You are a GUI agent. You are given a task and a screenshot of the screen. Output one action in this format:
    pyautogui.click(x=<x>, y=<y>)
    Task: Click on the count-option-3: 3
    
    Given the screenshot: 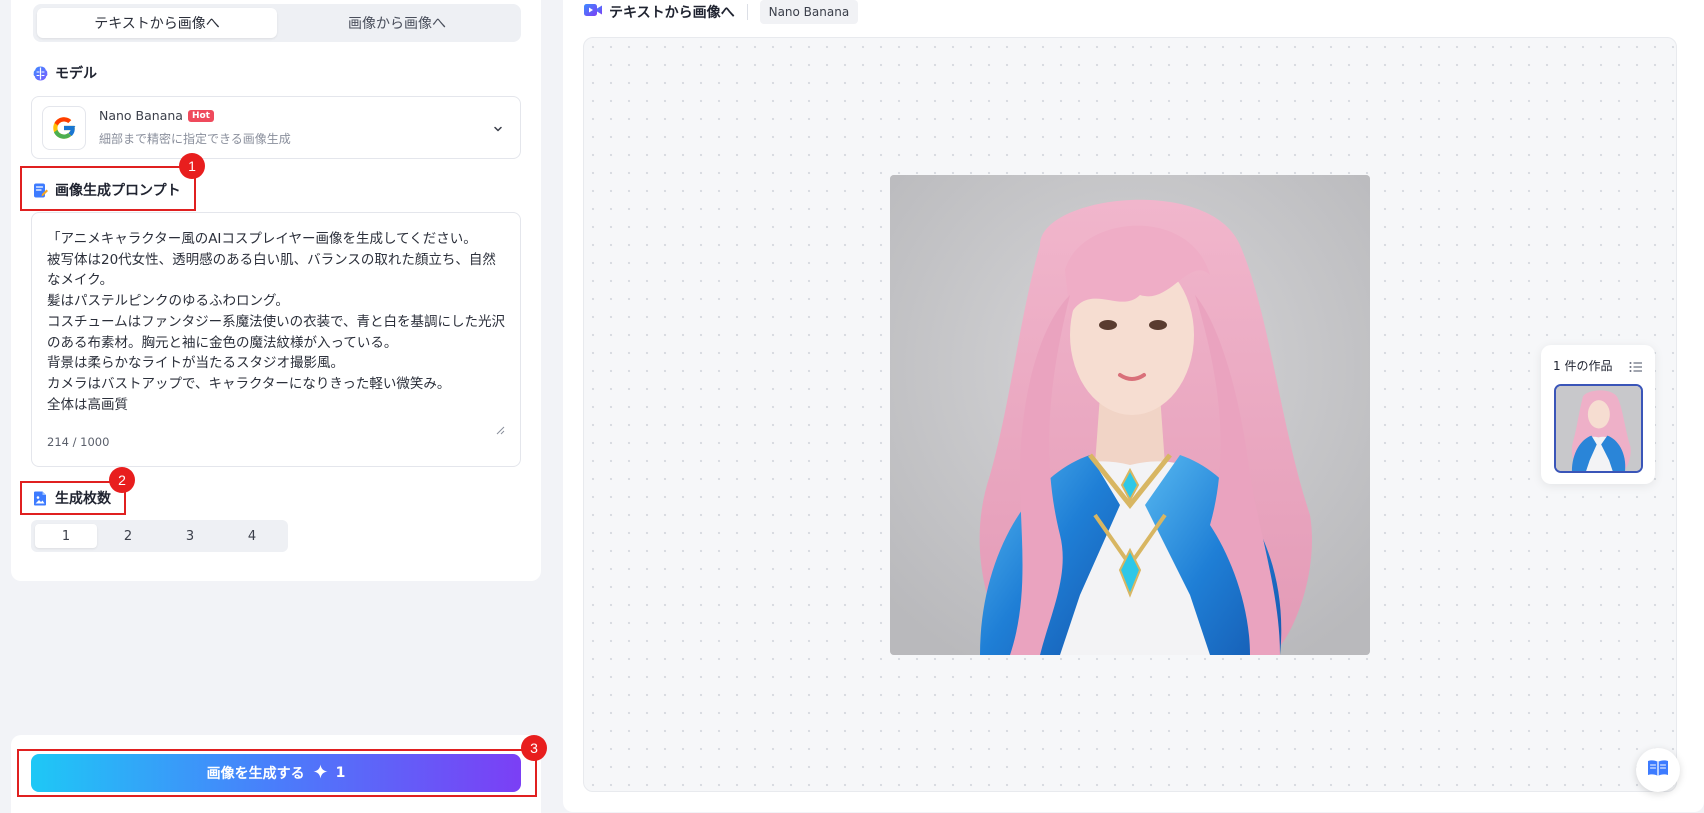 What is the action you would take?
    pyautogui.click(x=190, y=536)
    